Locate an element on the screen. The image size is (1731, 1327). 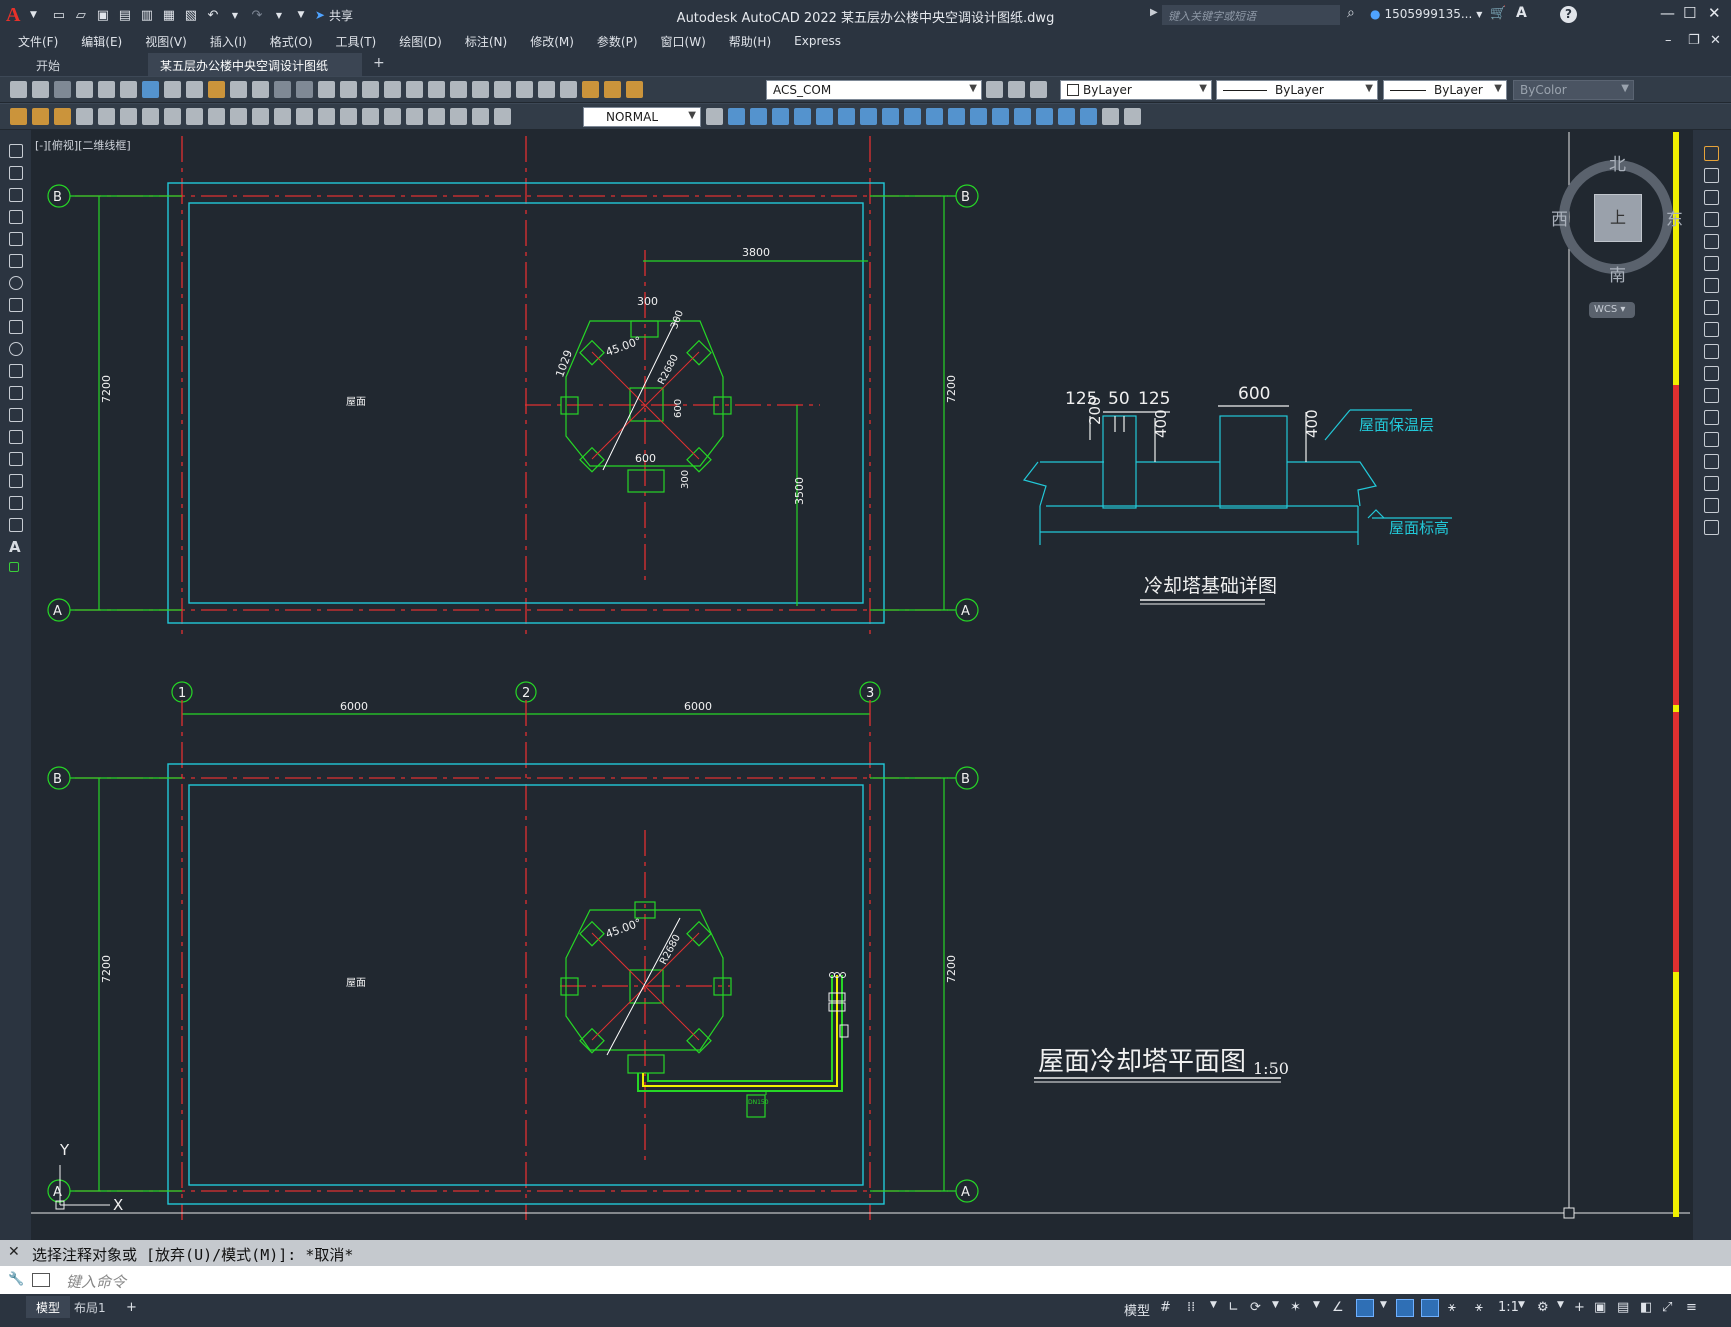
annotate-icon is located at coordinates (18, 116).